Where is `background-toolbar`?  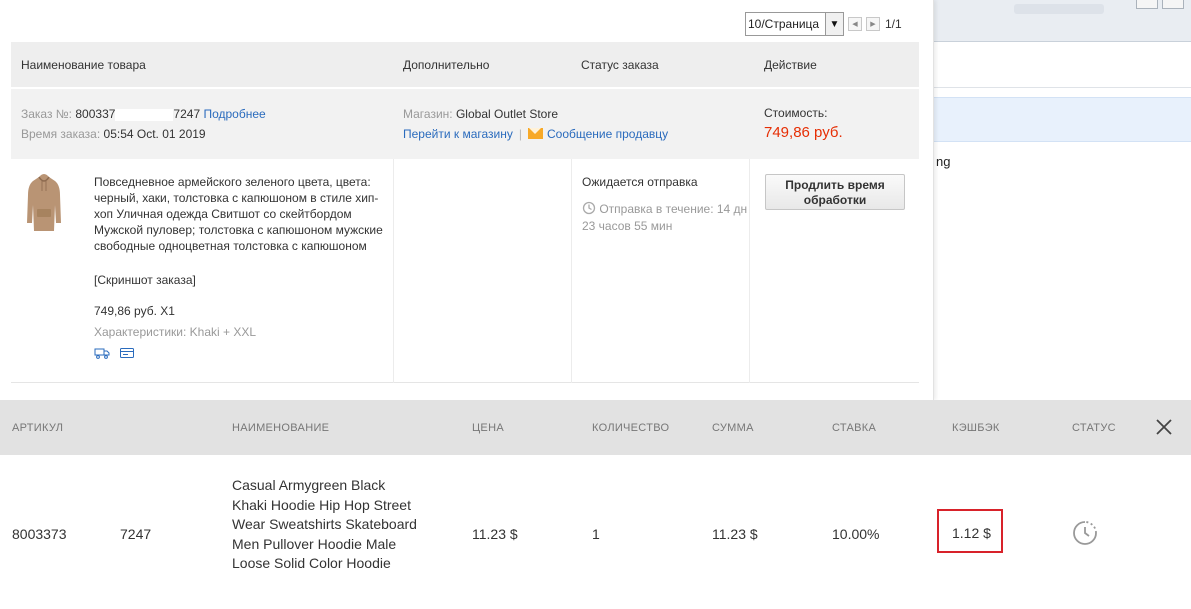
background-toolbar is located at coordinates (1062, 65).